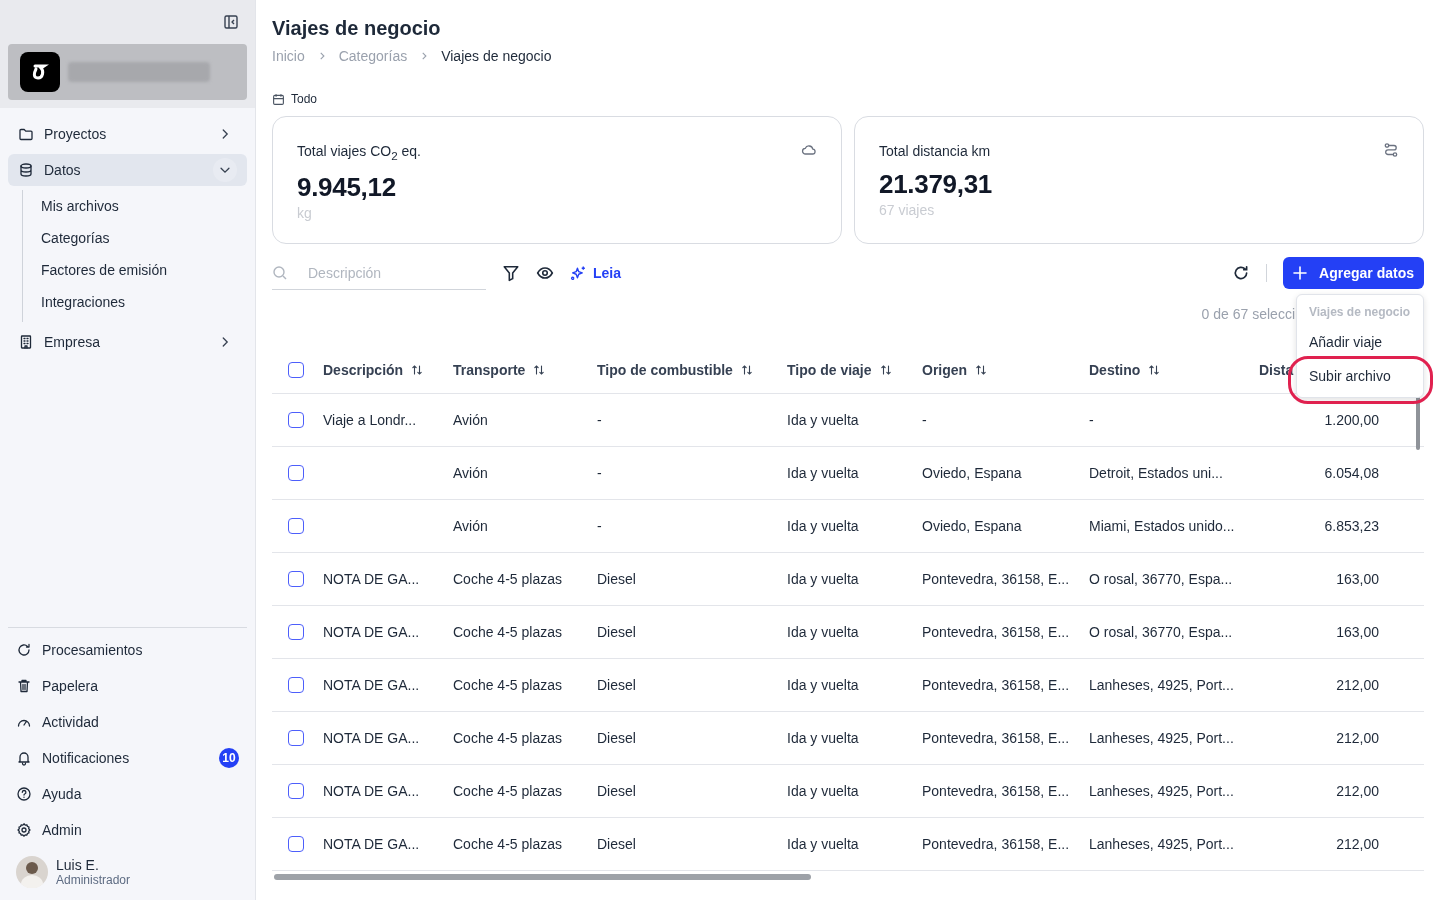 This screenshot has width=1440, height=900. Describe the element at coordinates (71, 722) in the screenshot. I see `item-label: Actividad` at that location.